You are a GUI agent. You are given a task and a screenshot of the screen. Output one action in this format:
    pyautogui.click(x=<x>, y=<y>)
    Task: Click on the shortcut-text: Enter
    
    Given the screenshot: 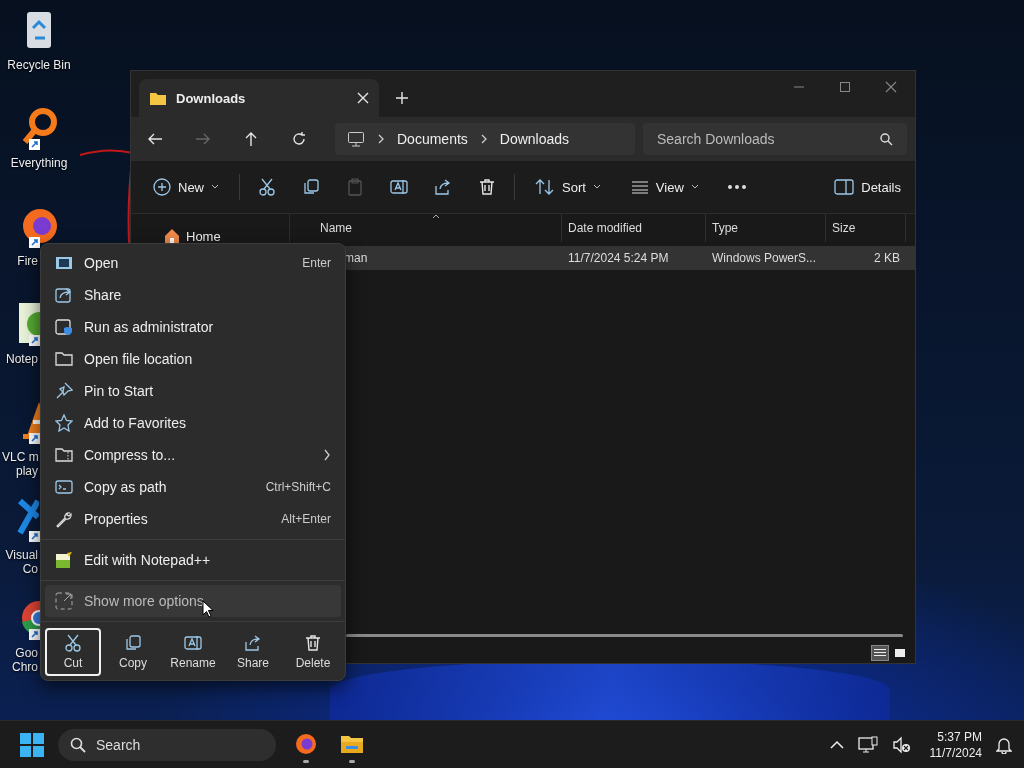 What is the action you would take?
    pyautogui.click(x=316, y=263)
    